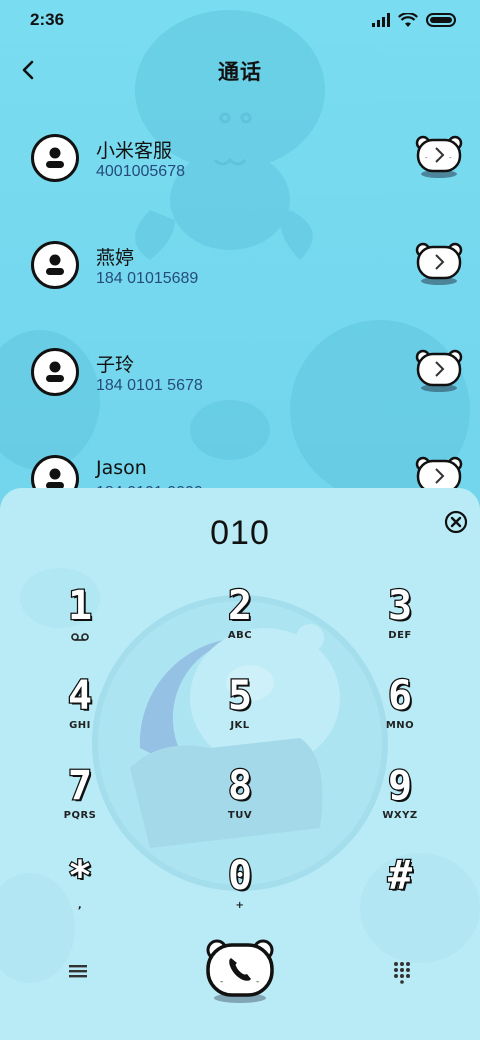 The width and height of the screenshot is (480, 1040). I want to click on status-time: 2:36, so click(47, 19).